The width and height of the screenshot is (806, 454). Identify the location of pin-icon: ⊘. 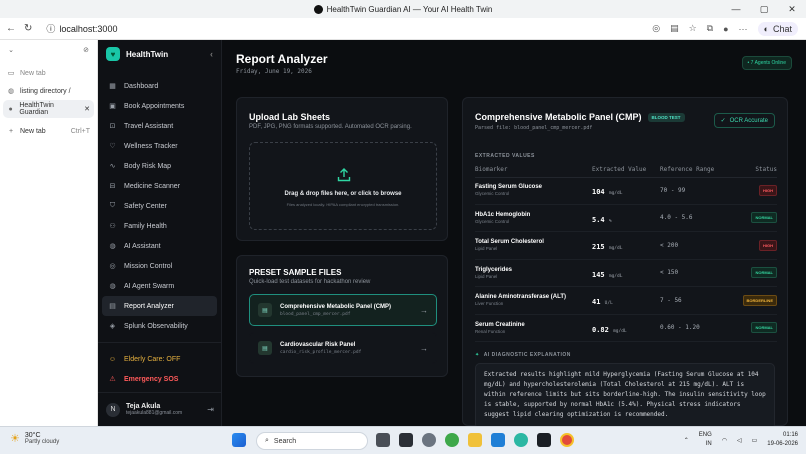
(86, 50).